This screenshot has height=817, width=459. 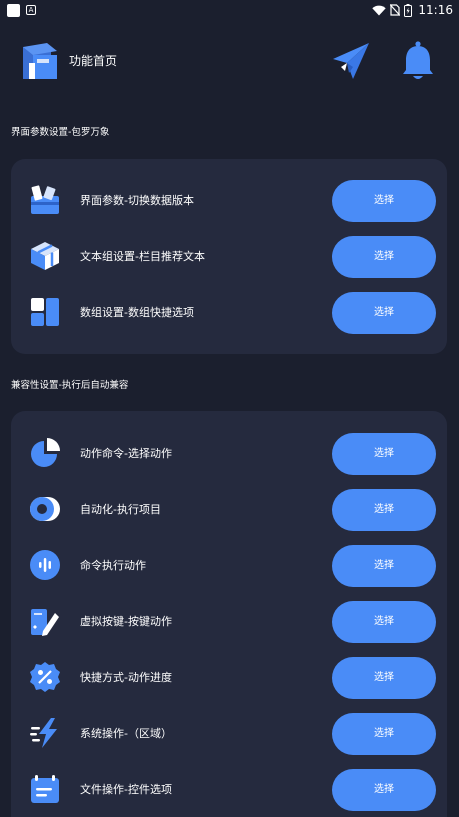 What do you see at coordinates (126, 453) in the screenshot?
I see `list-item-label: 动作命令-选择动作` at bounding box center [126, 453].